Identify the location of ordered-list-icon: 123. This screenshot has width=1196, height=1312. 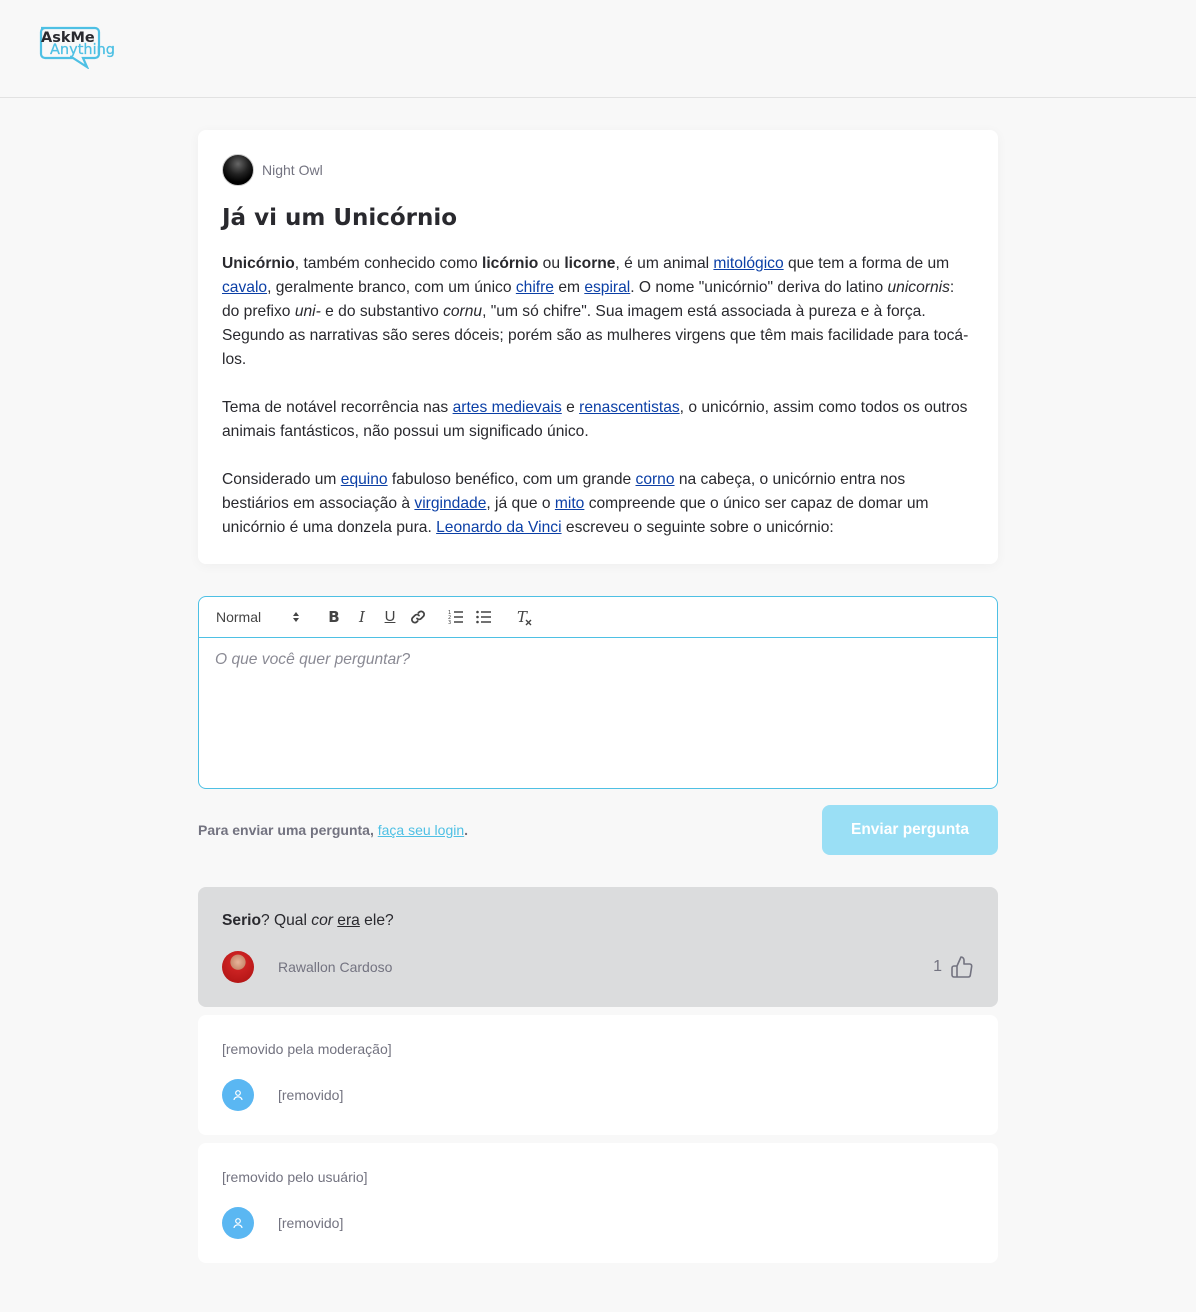
(455, 617).